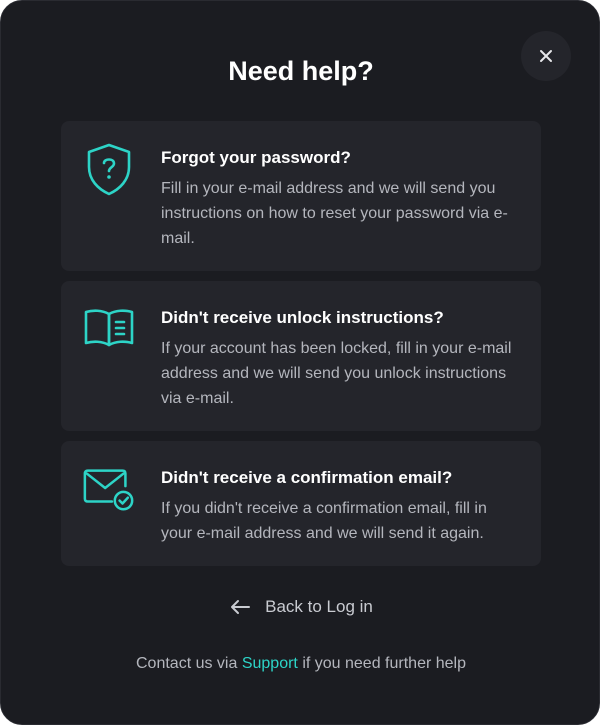  Describe the element at coordinates (109, 169) in the screenshot. I see `shield-question-icon` at that location.